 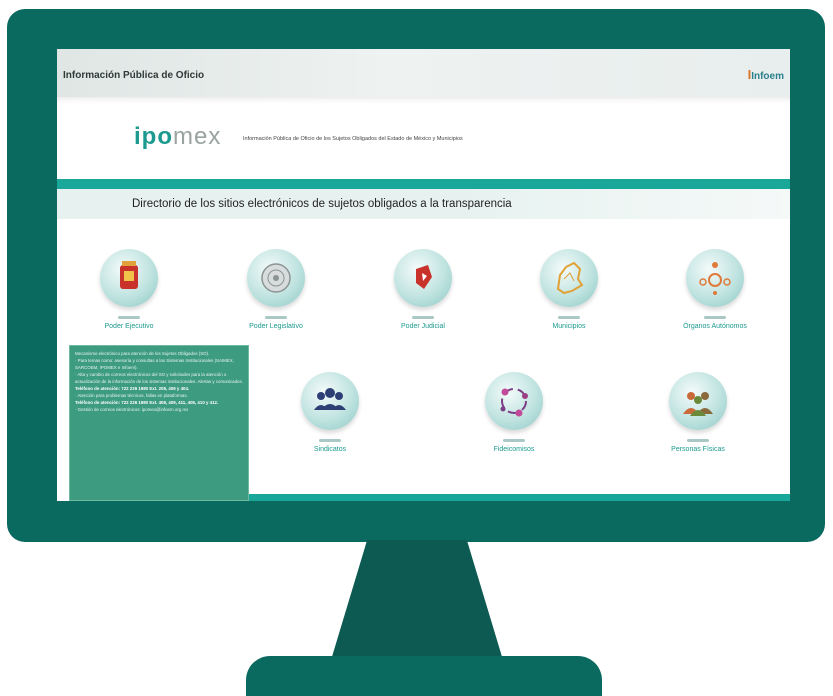 I want to click on category-sindicatos: Sindicatos, so click(x=330, y=412).